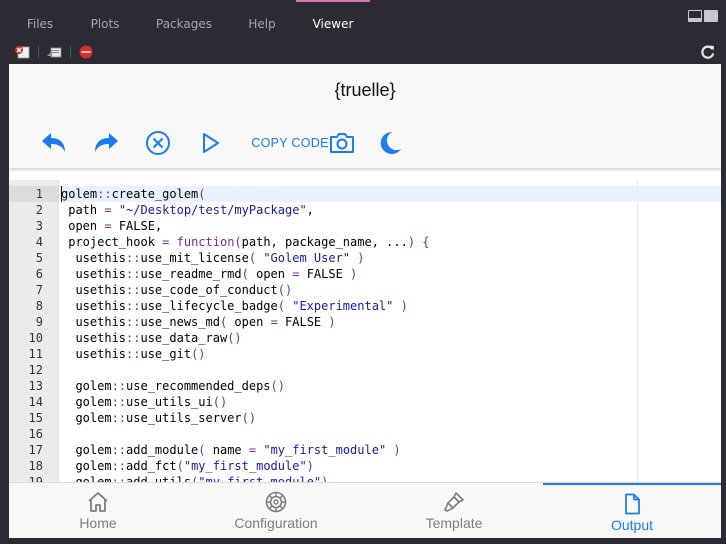 The width and height of the screenshot is (726, 544). I want to click on line-number: 19, so click(35, 478).